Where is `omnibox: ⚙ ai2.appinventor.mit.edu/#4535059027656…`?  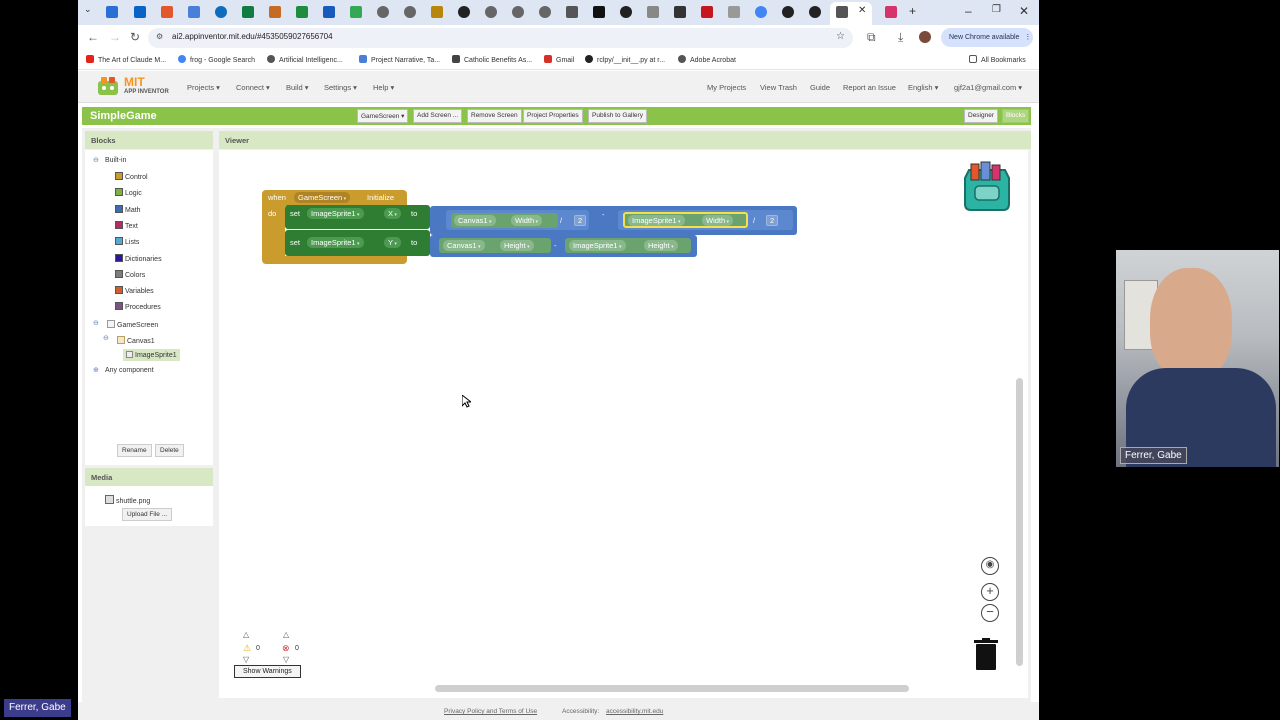
omnibox: ⚙ ai2.appinventor.mit.edu/#4535059027656… is located at coordinates (500, 38).